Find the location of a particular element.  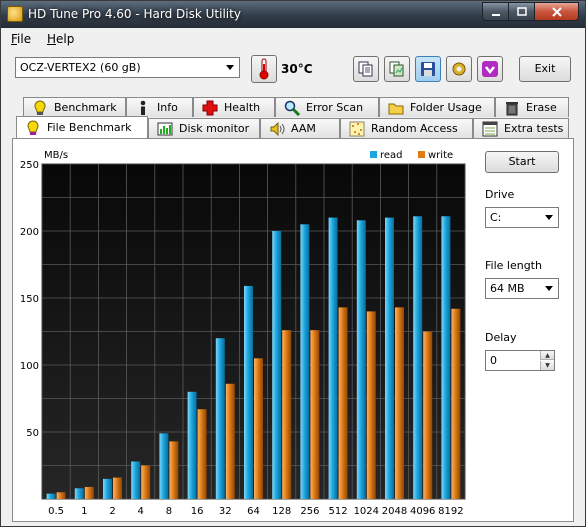

tab-file-benchmark-label: File Benchmark is located at coordinates (89, 127).